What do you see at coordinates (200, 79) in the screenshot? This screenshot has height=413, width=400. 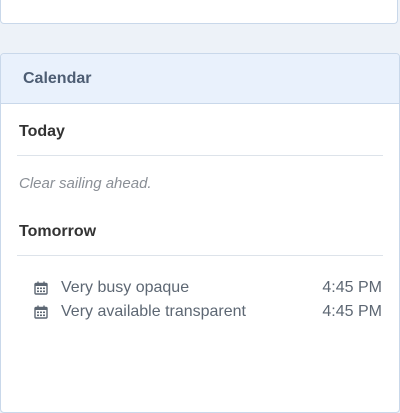 I see `calendar-header: Calendar` at bounding box center [200, 79].